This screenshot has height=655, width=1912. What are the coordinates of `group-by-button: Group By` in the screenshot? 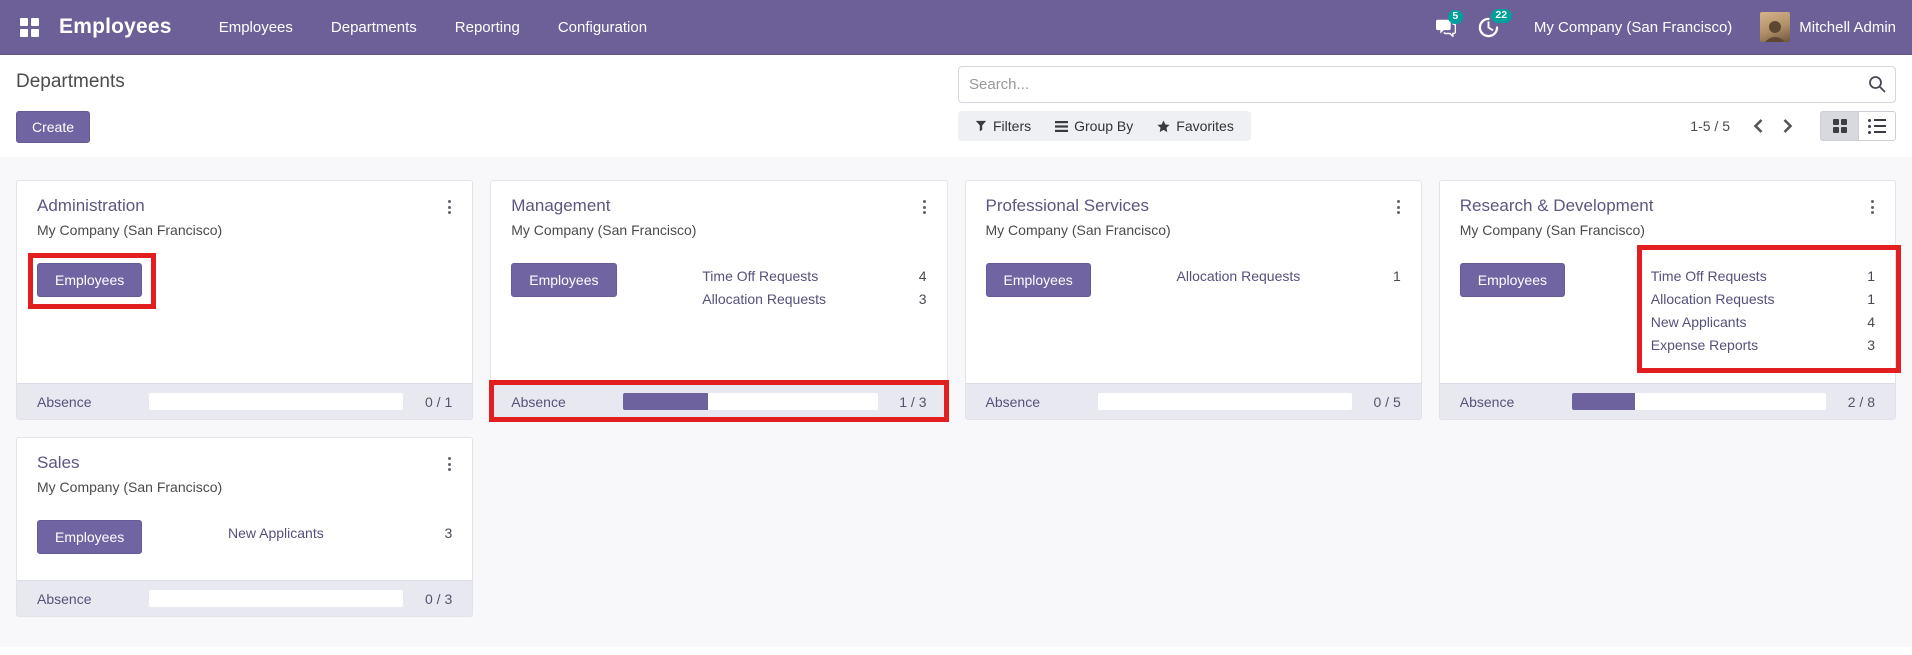 It's located at (1094, 126).